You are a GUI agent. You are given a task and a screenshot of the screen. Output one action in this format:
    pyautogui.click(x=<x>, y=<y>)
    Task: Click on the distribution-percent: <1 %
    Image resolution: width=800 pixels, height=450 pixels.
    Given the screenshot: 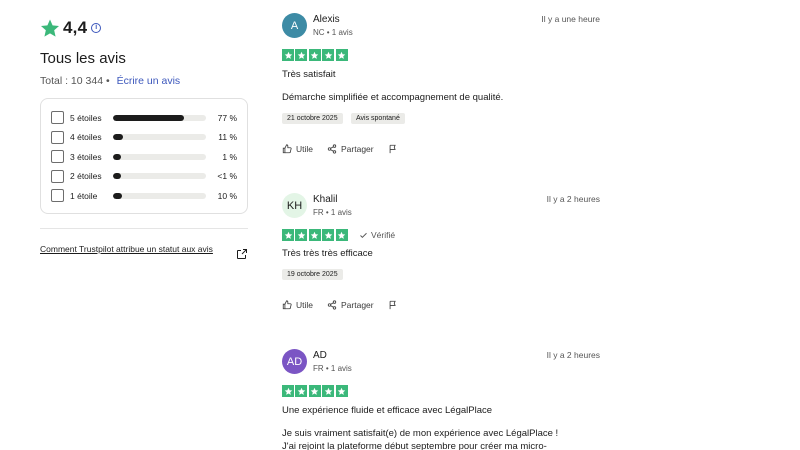 What is the action you would take?
    pyautogui.click(x=227, y=176)
    